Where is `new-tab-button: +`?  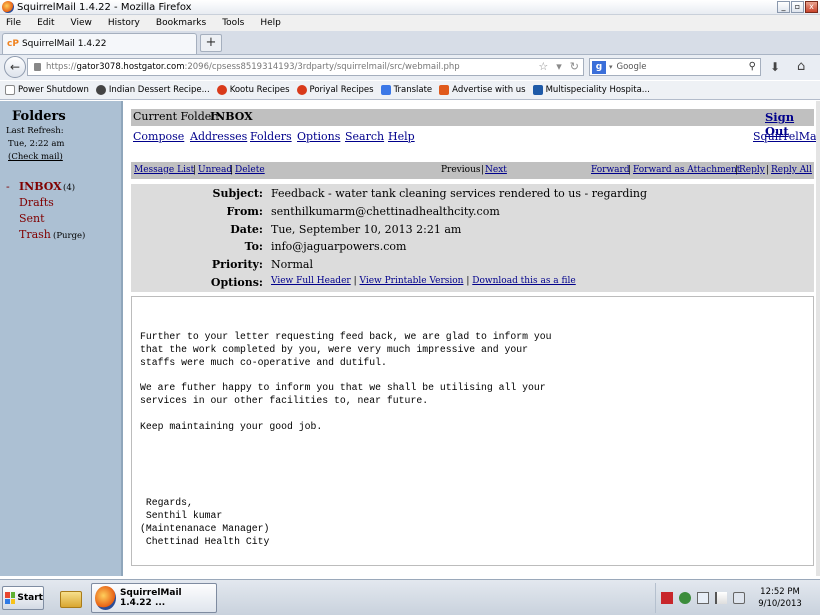
new-tab-button: + is located at coordinates (211, 43).